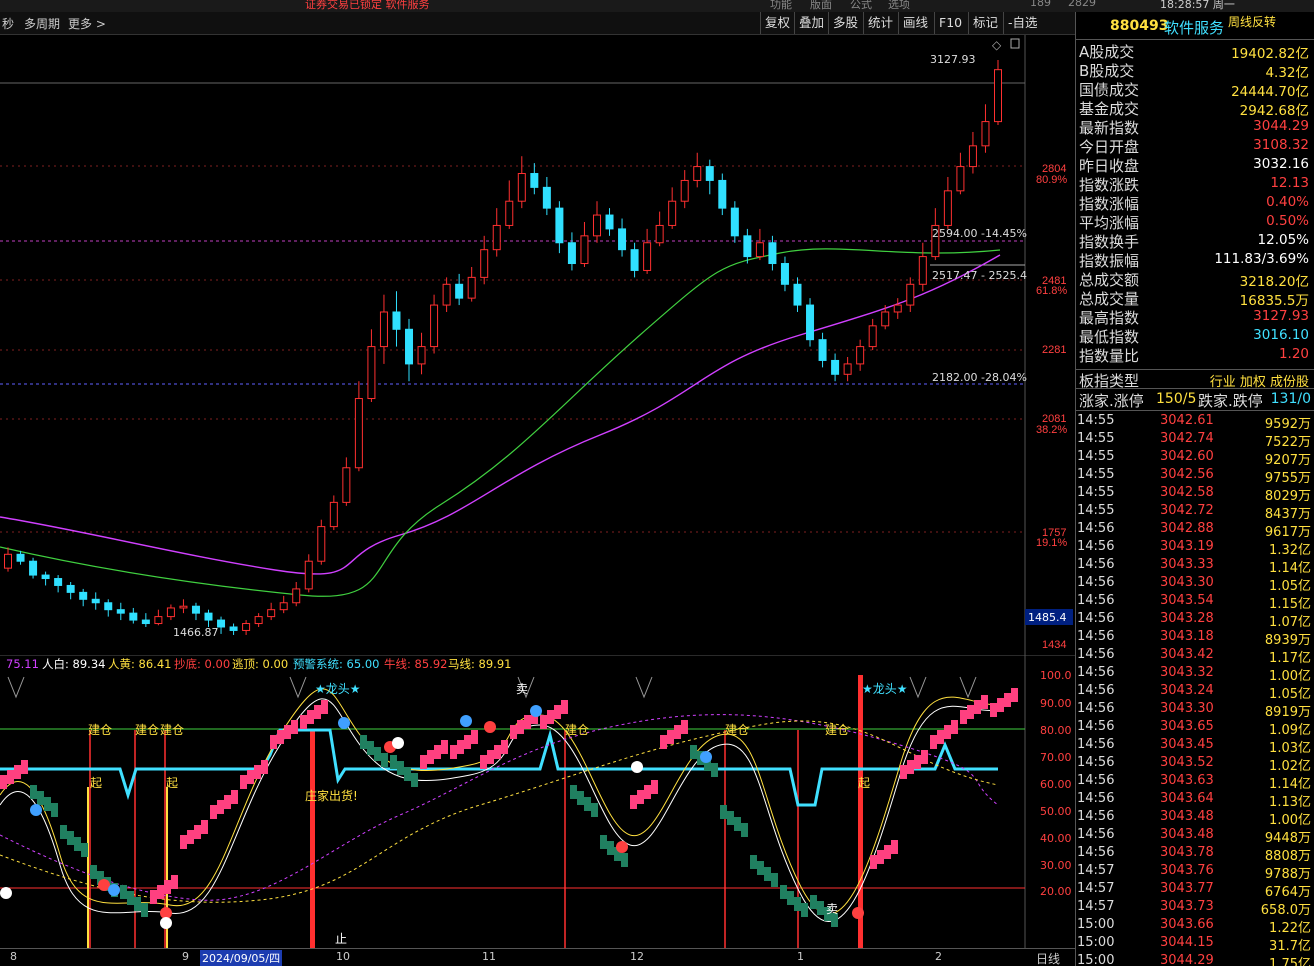 Image resolution: width=1314 pixels, height=966 pixels. Describe the element at coordinates (1022, 23) in the screenshot. I see `watchlist-button: -自选` at that location.